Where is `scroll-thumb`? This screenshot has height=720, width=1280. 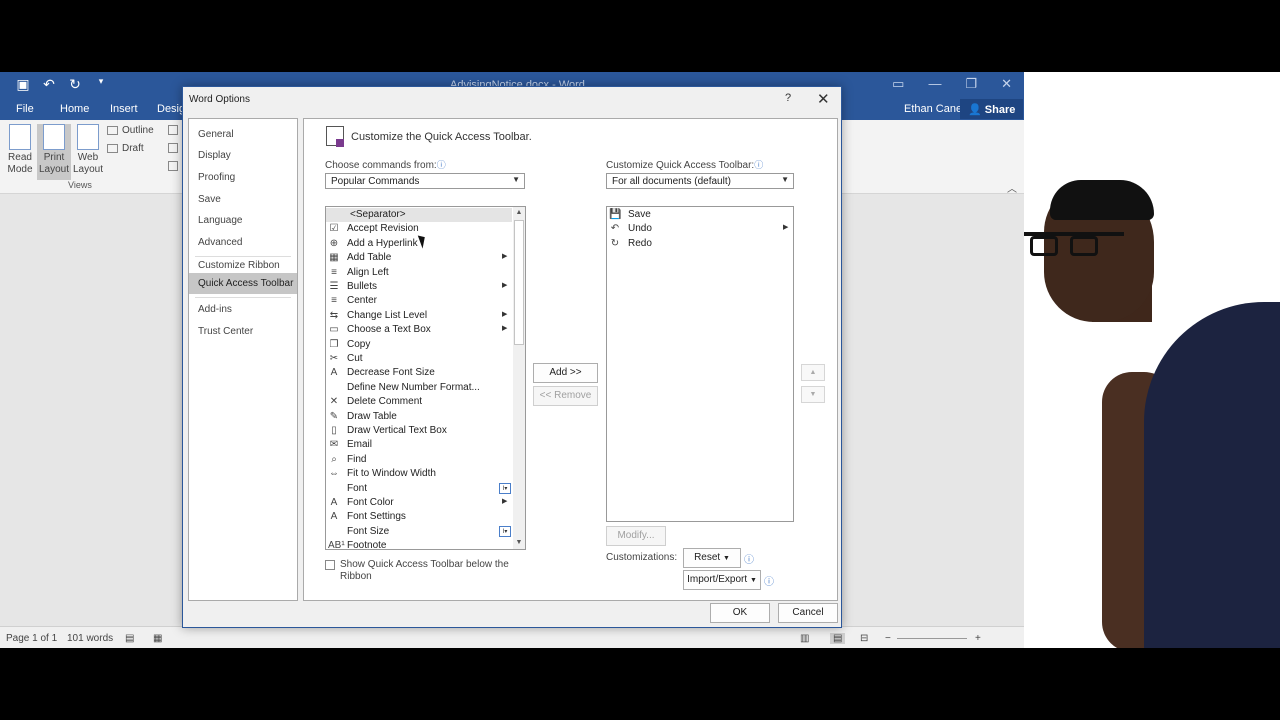 scroll-thumb is located at coordinates (519, 282).